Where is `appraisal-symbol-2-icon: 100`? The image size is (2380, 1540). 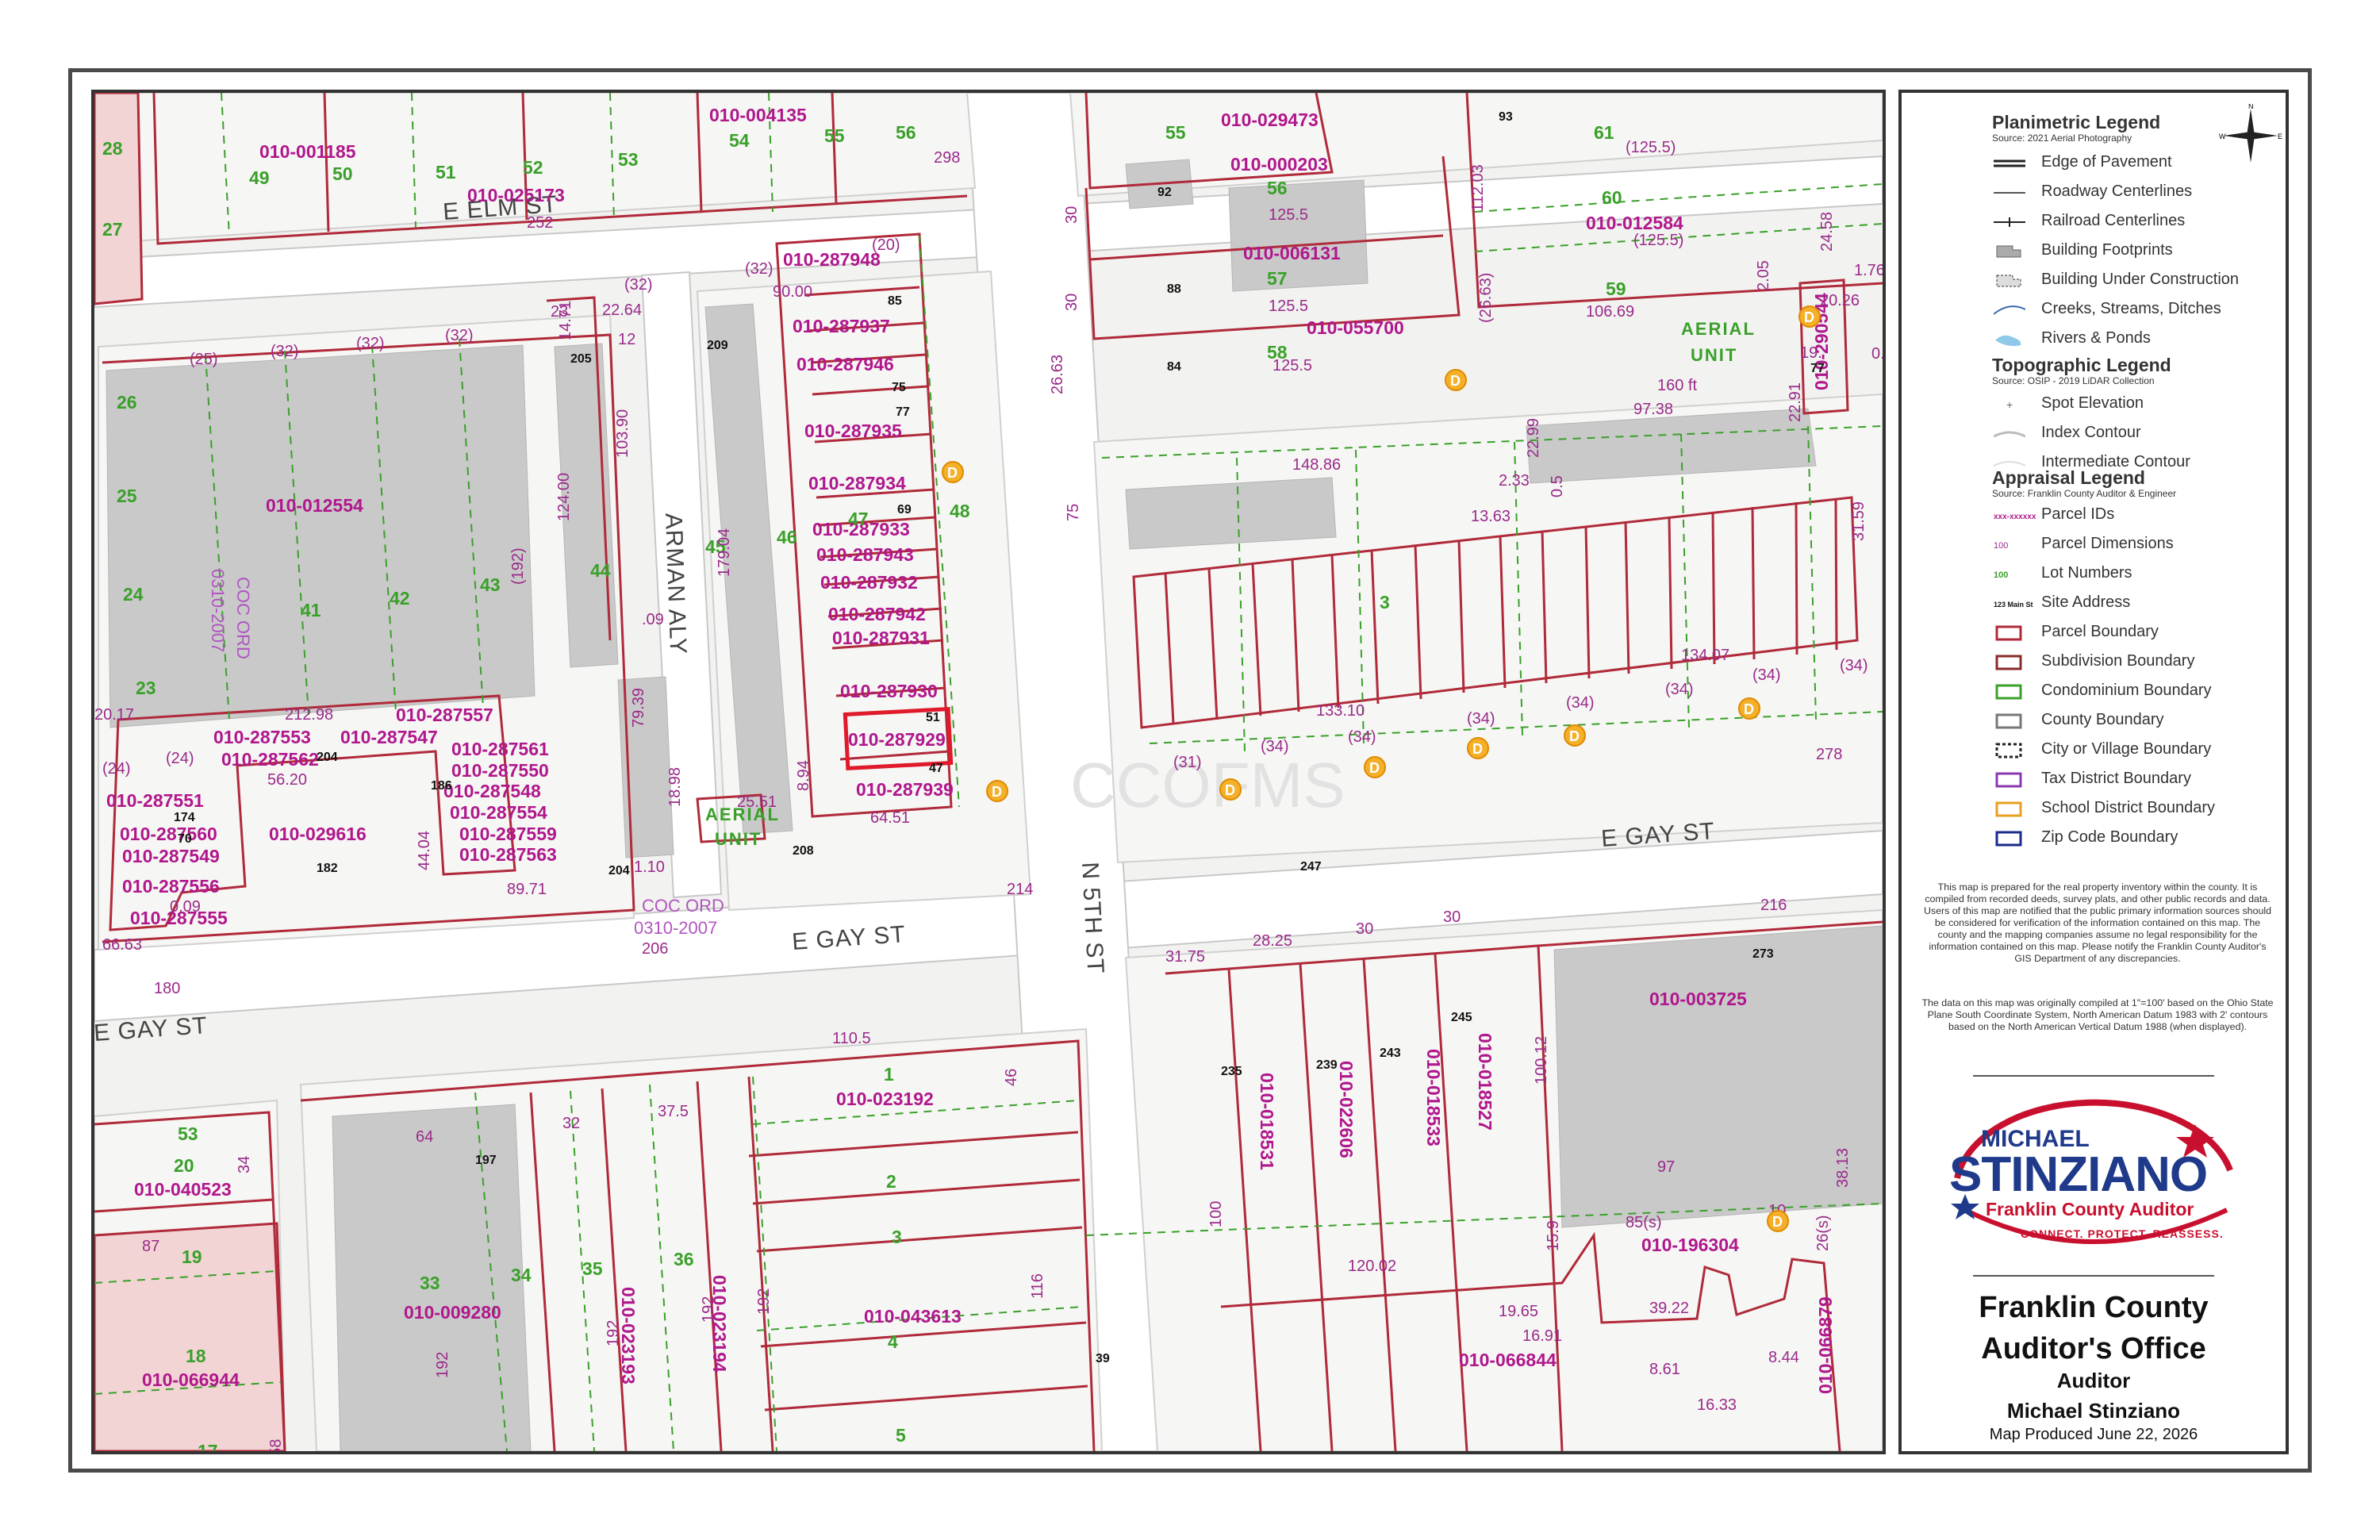
appraisal-symbol-2-icon: 100 is located at coordinates (2009, 574).